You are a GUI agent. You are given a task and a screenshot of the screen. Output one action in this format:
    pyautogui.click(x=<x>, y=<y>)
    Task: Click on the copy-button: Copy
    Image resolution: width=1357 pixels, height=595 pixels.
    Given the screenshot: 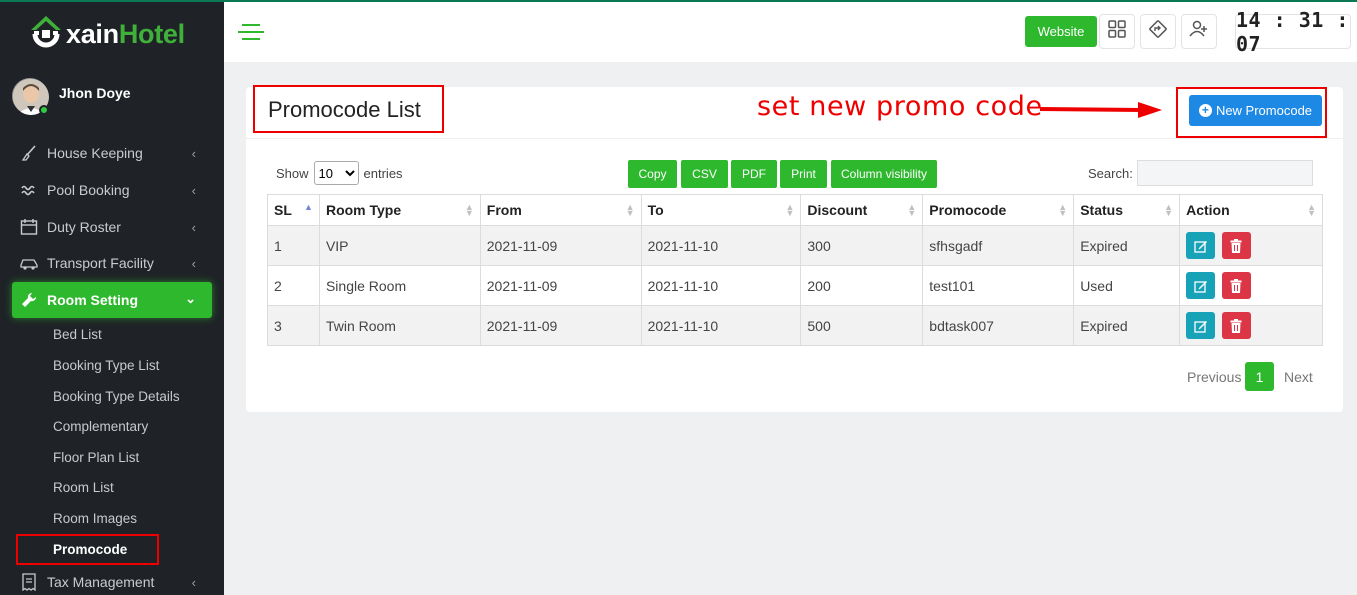 What is the action you would take?
    pyautogui.click(x=652, y=174)
    